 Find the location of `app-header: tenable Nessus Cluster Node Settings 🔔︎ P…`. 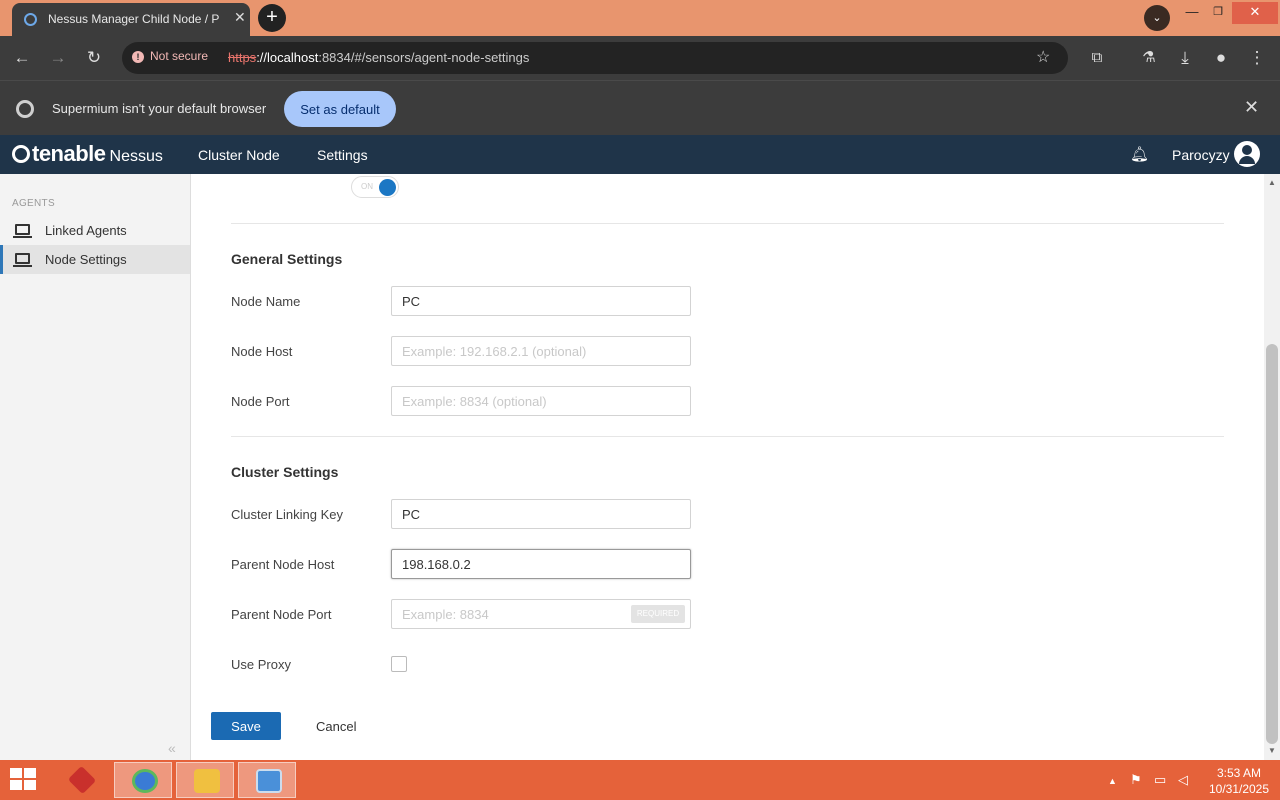

app-header: tenable Nessus Cluster Node Settings 🔔︎ P… is located at coordinates (640, 154).